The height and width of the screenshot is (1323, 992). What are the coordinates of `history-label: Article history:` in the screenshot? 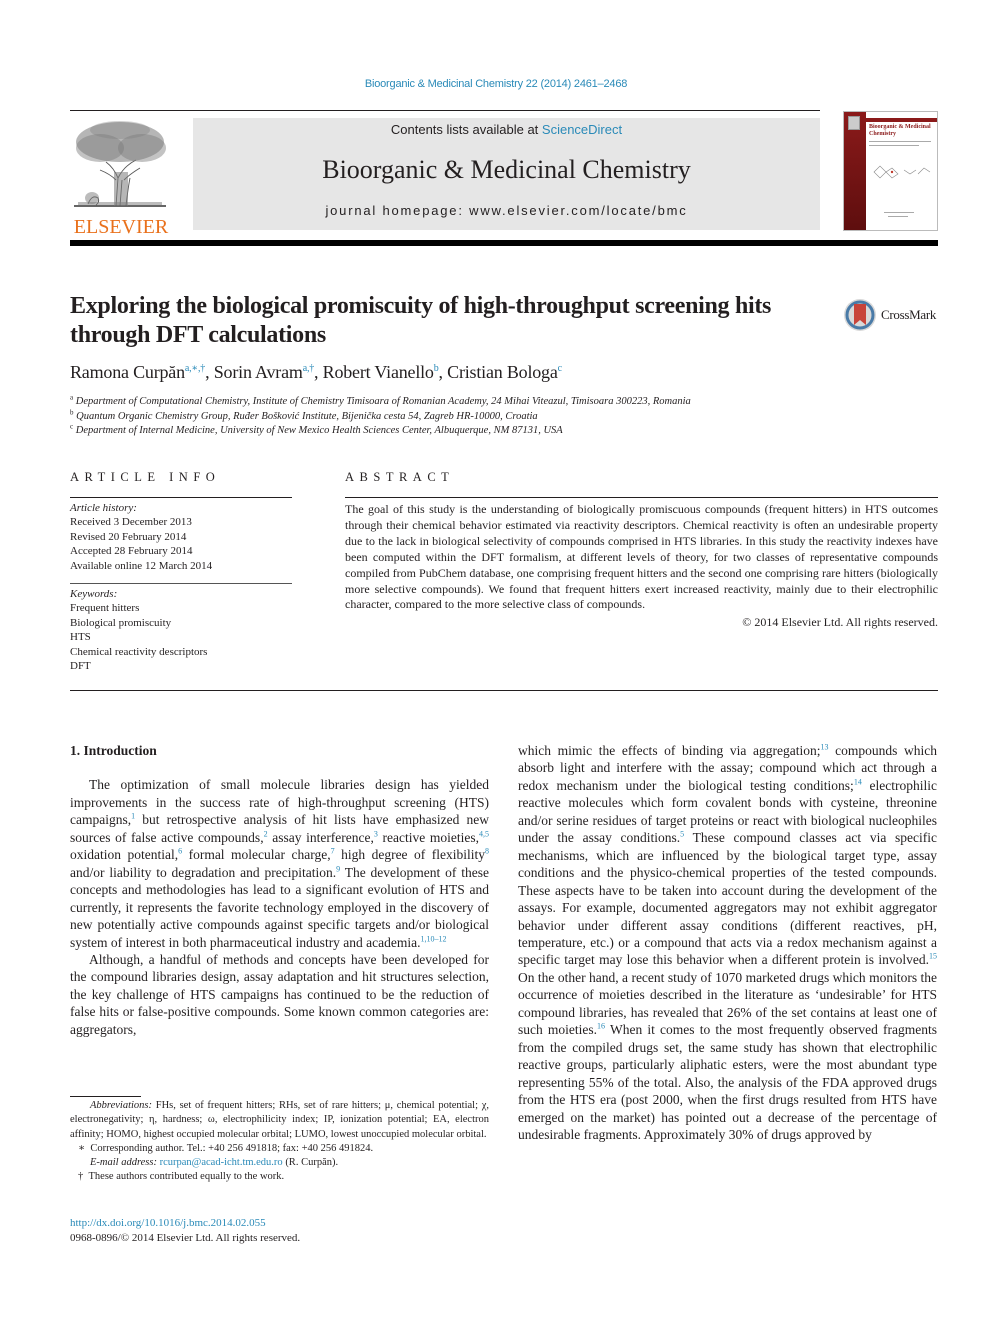 It's located at (103, 508).